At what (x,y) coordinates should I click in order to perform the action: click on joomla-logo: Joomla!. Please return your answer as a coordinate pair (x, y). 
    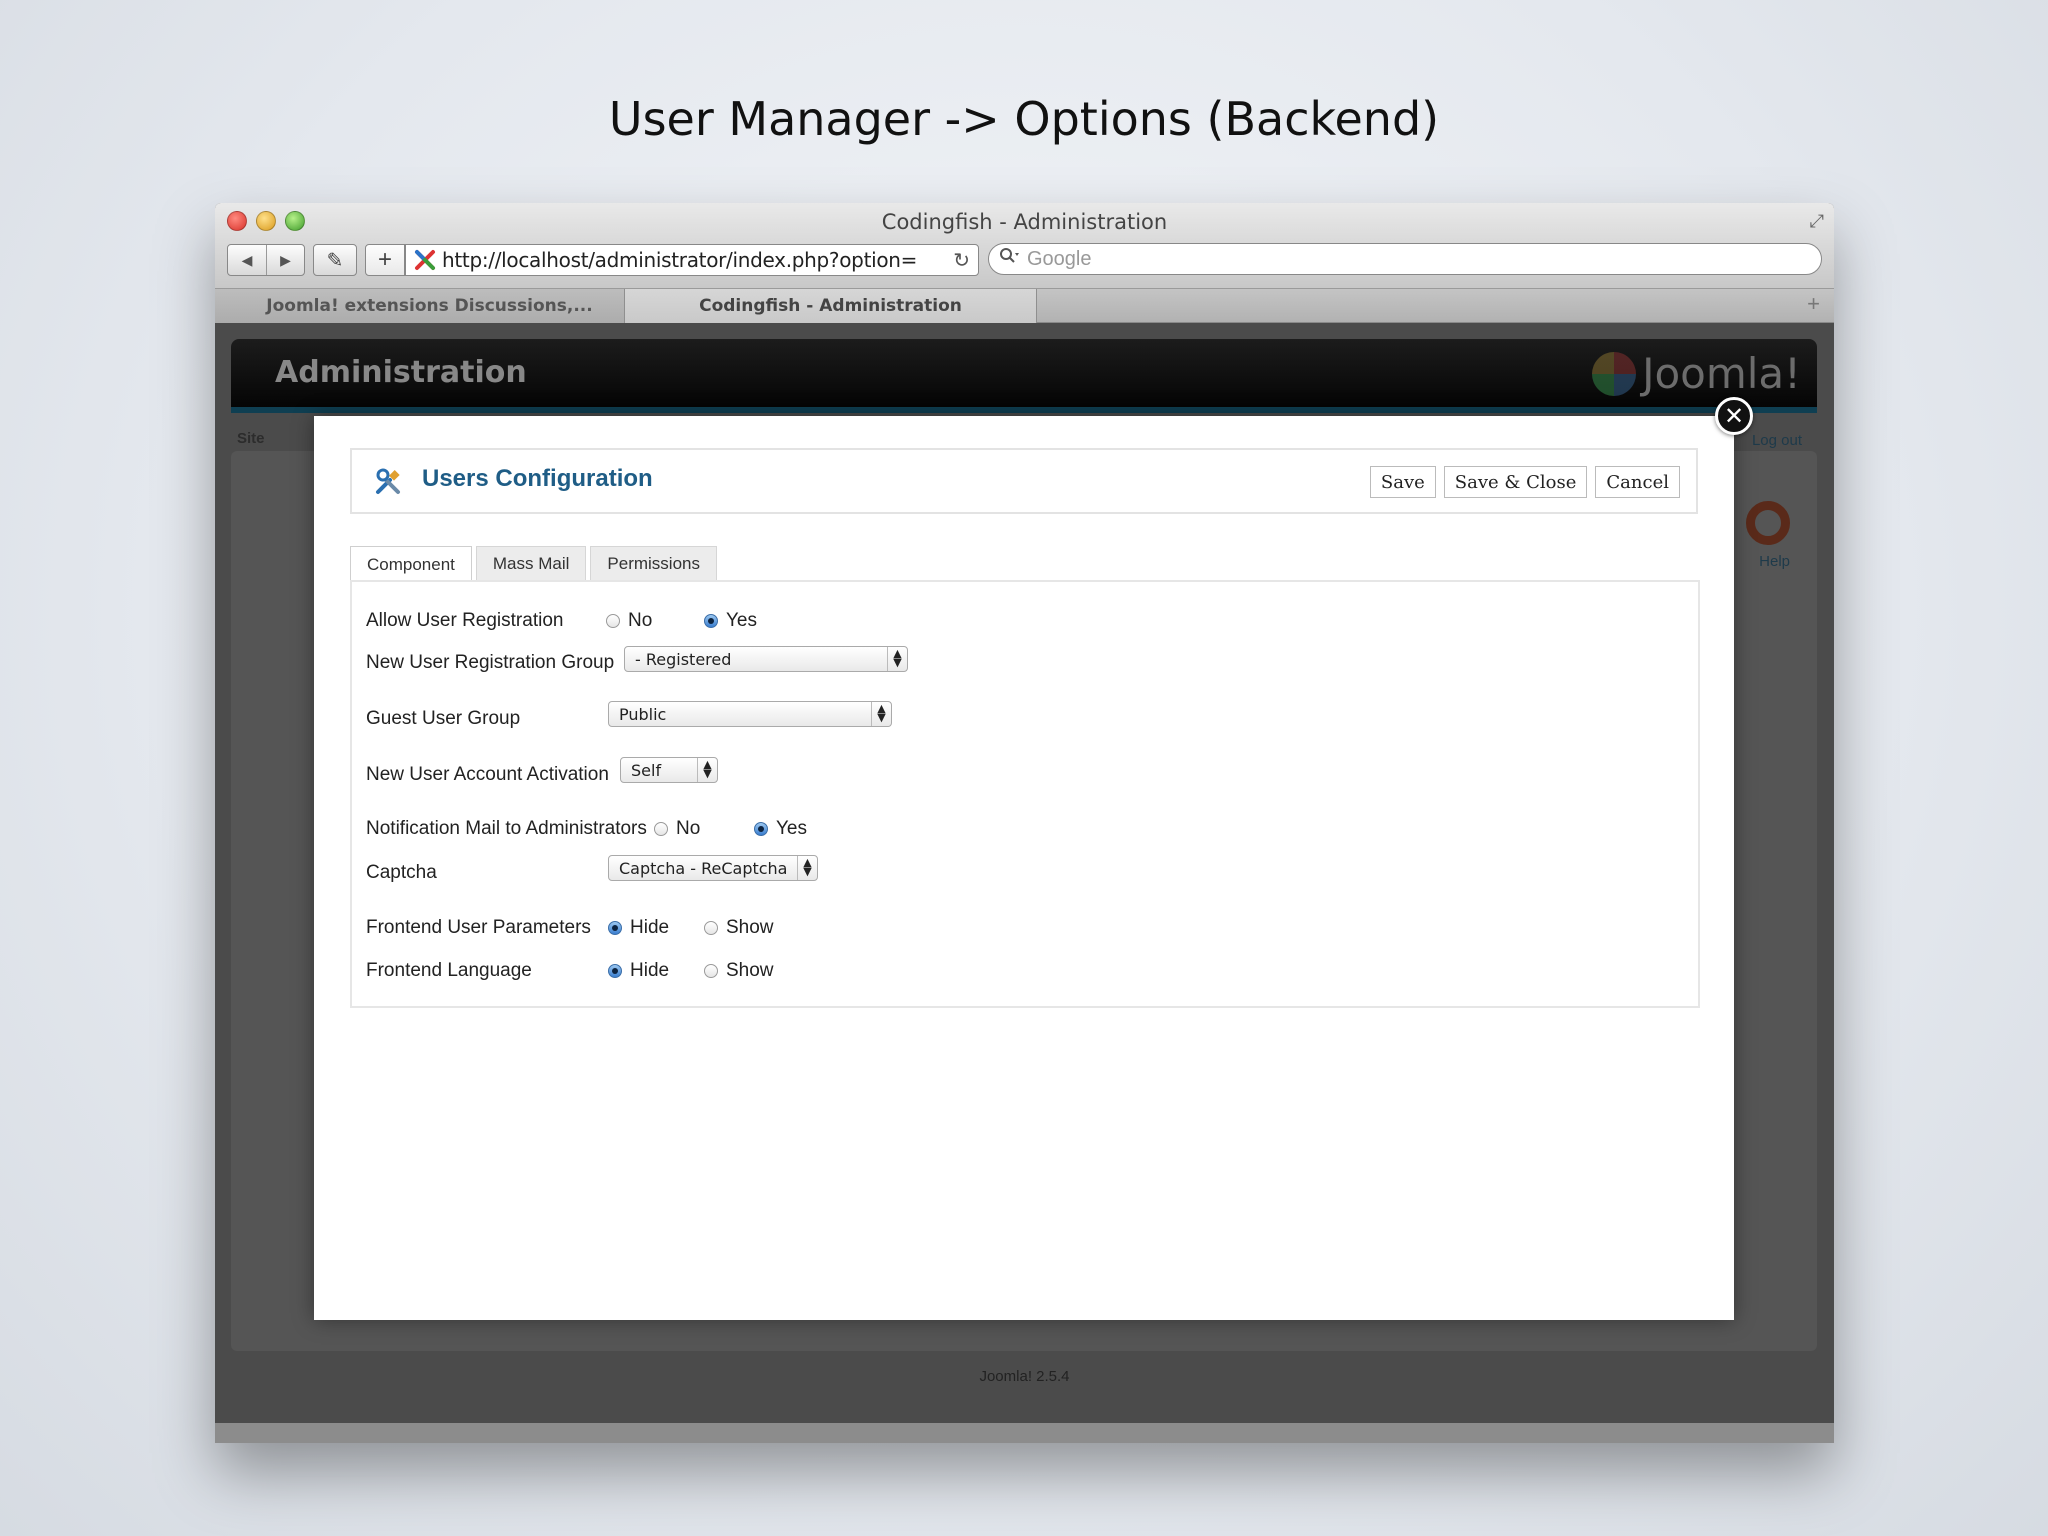
    Looking at the image, I should click on (1696, 373).